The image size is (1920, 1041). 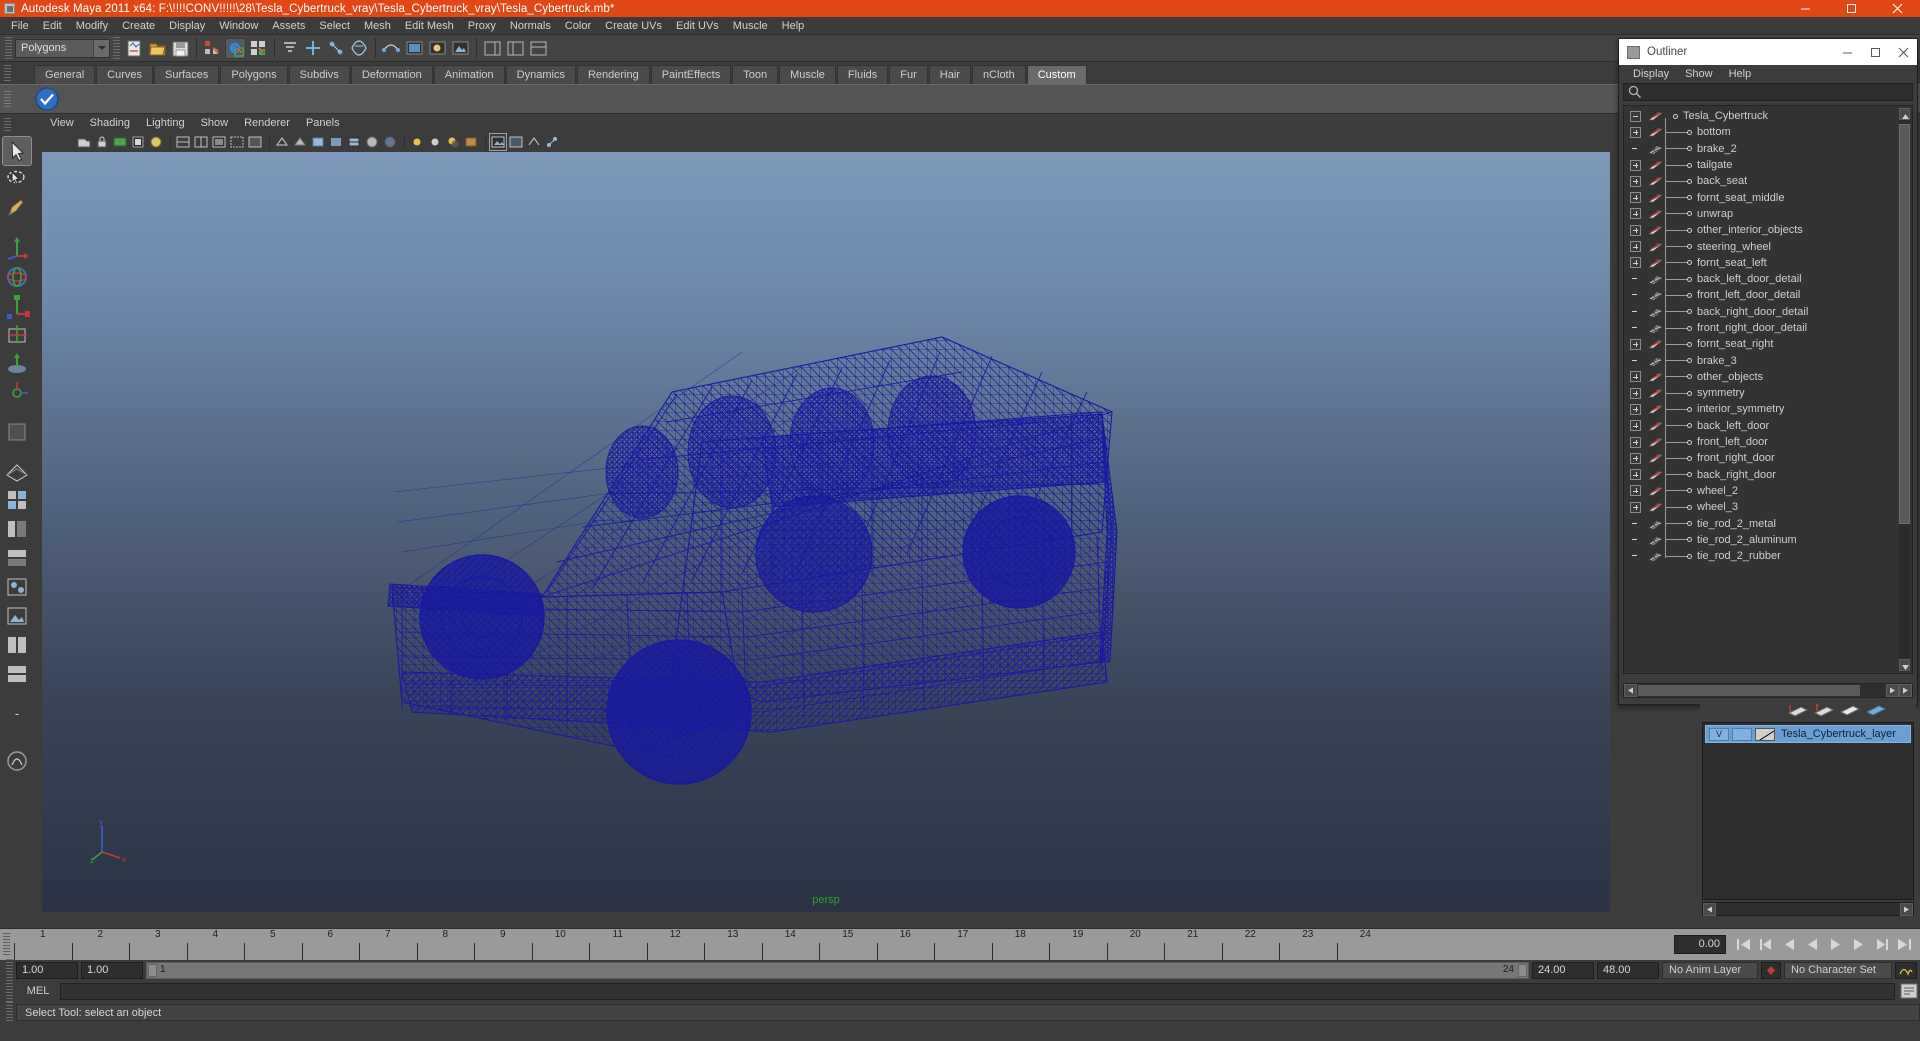 I want to click on selection-mode-dropdown: Polygons, so click(x=62, y=48).